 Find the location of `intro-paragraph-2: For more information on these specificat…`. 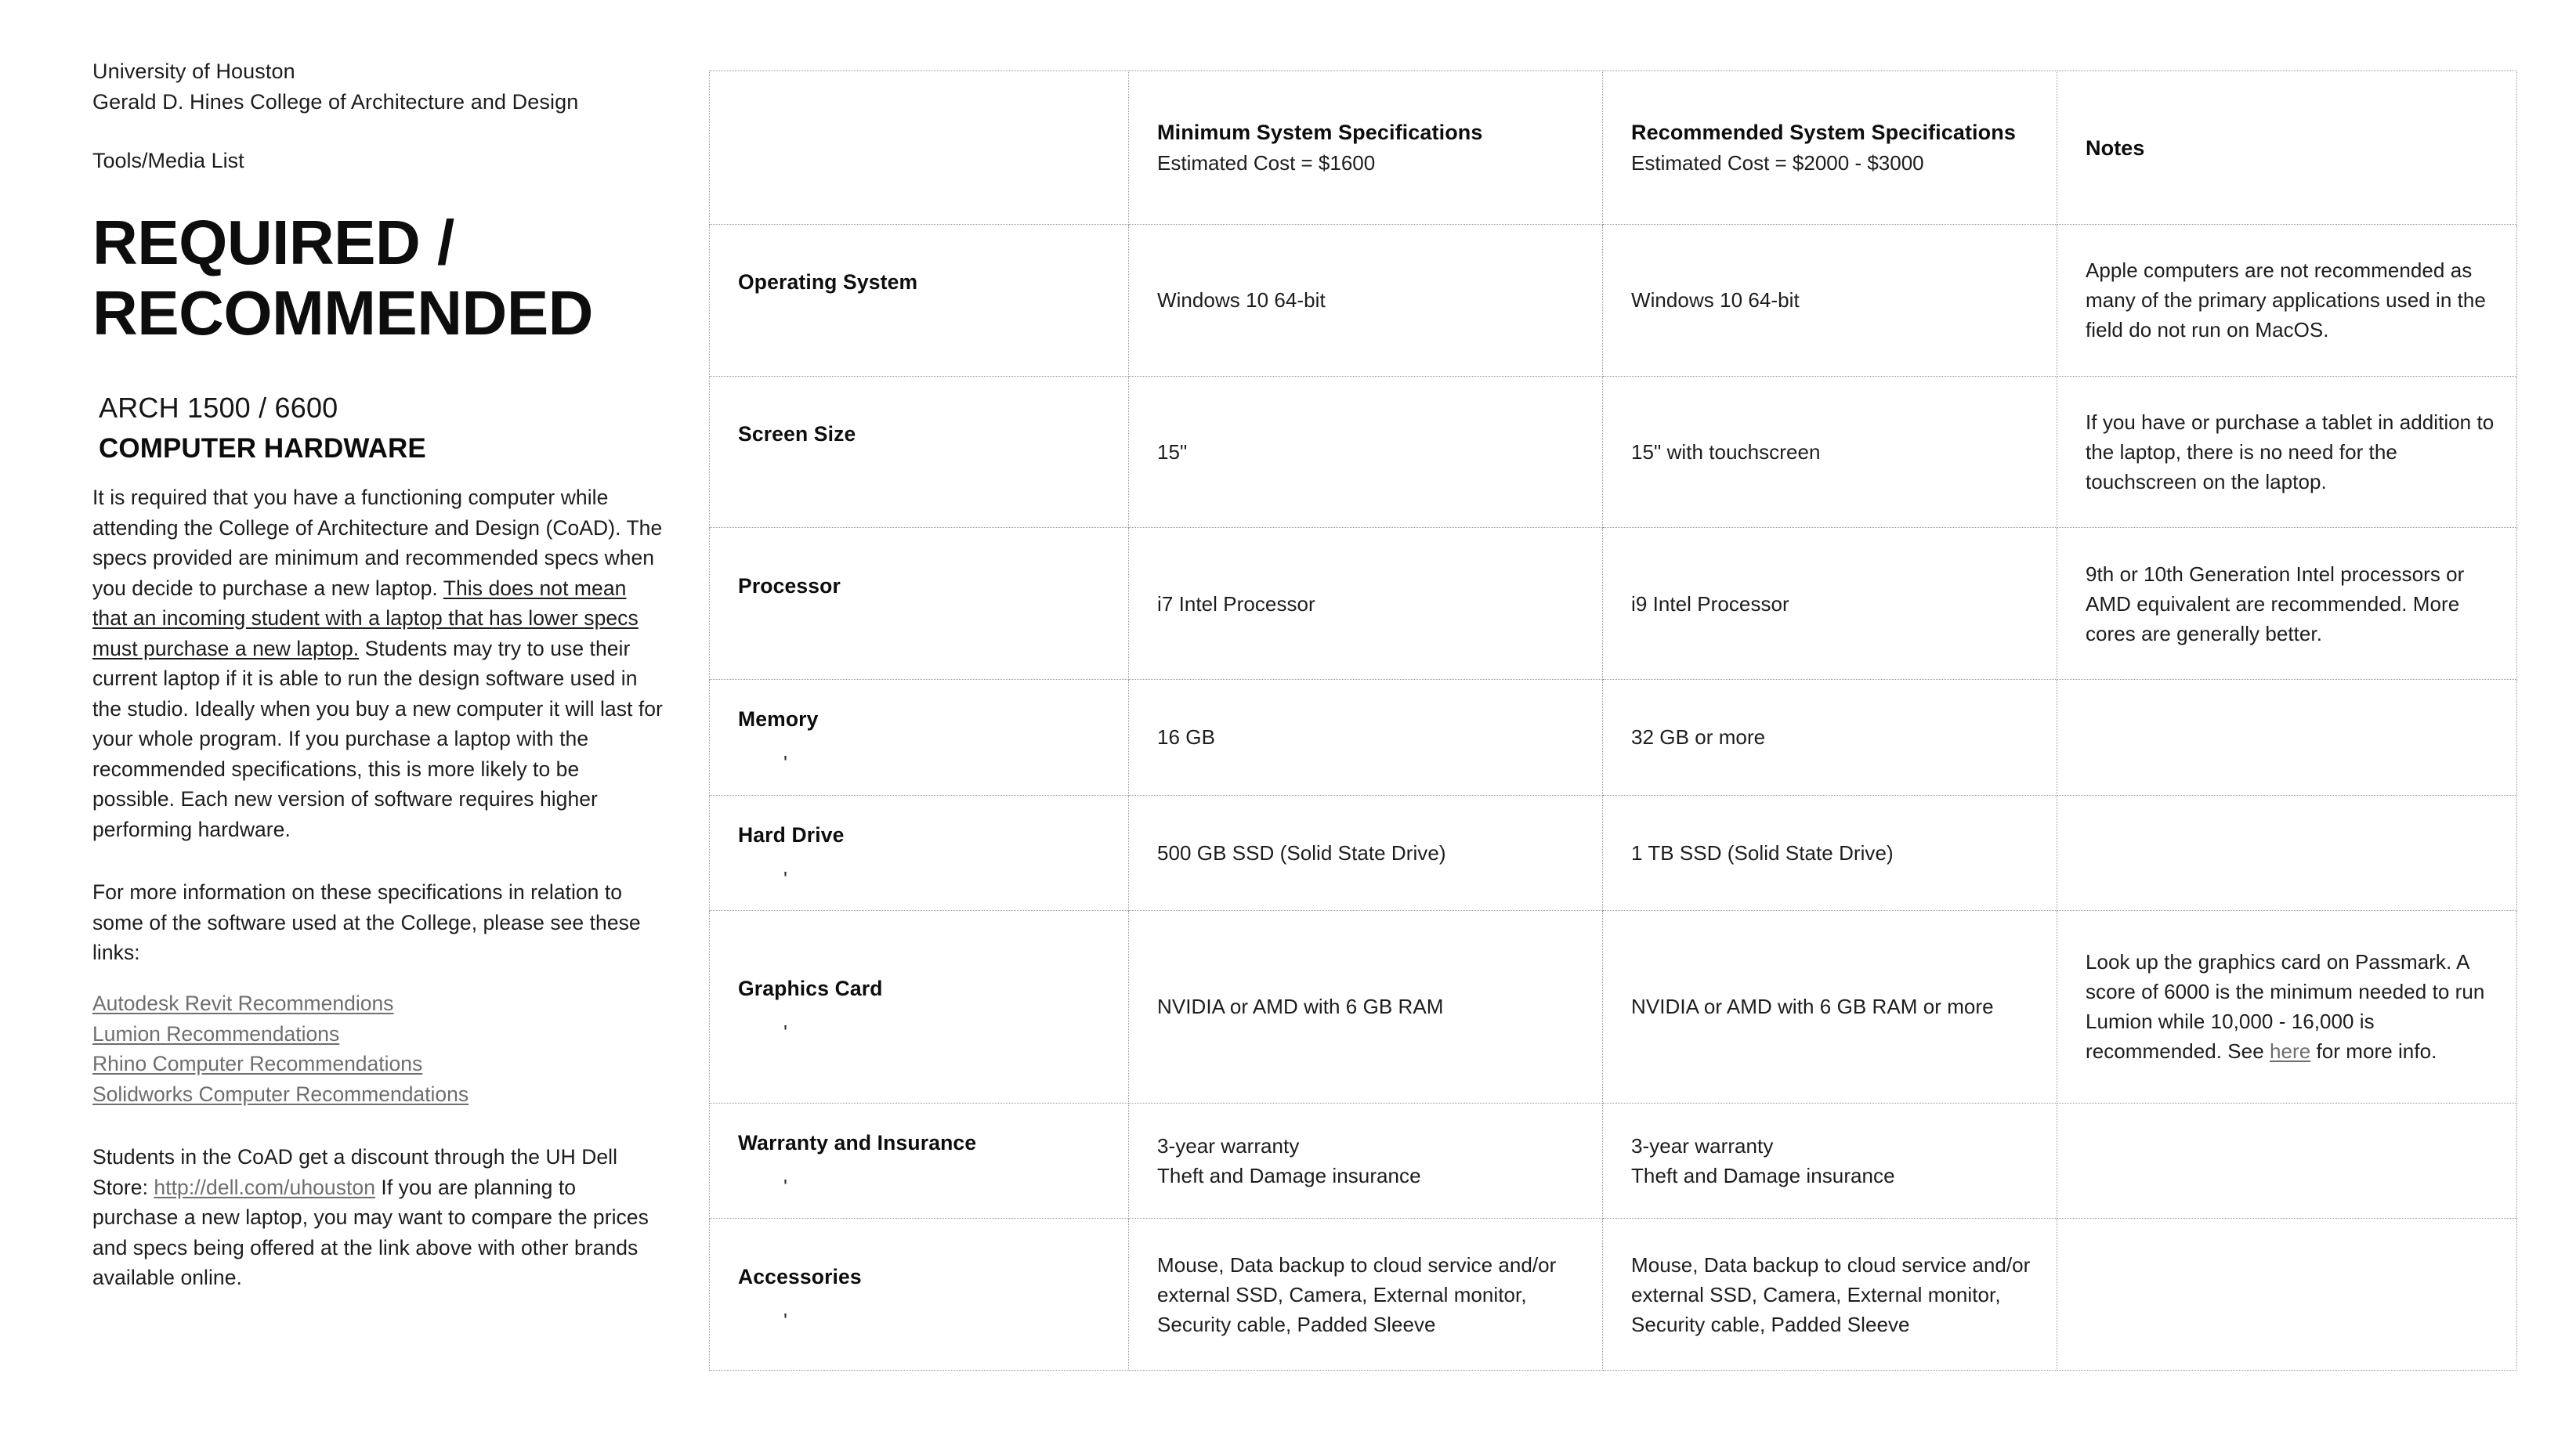

intro-paragraph-2: For more information on these specificat… is located at coordinates (367, 922).